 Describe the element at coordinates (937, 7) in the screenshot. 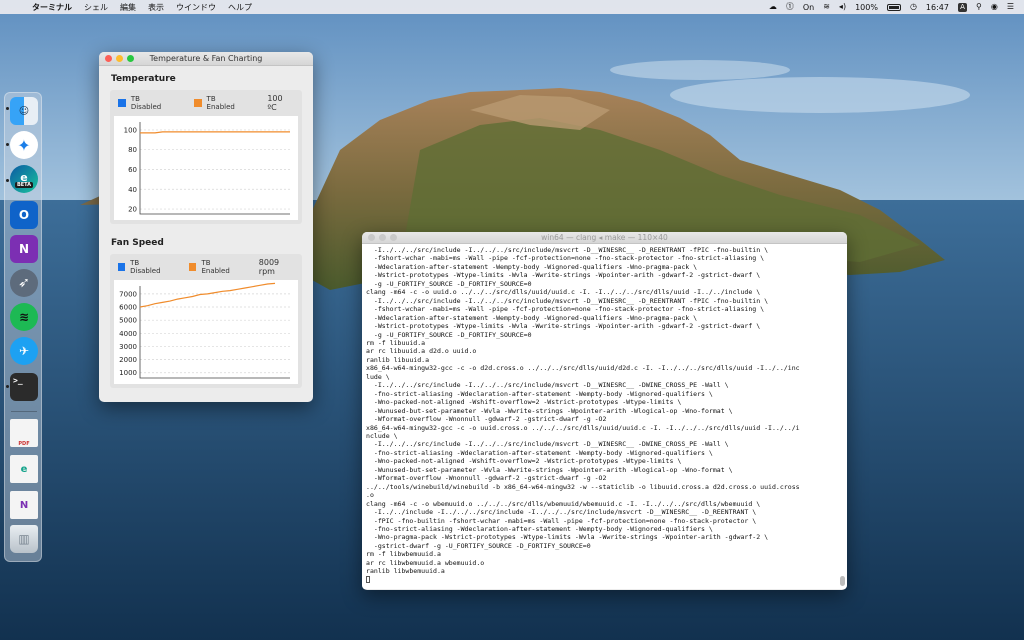

I see `menu-clock: 16:47` at that location.